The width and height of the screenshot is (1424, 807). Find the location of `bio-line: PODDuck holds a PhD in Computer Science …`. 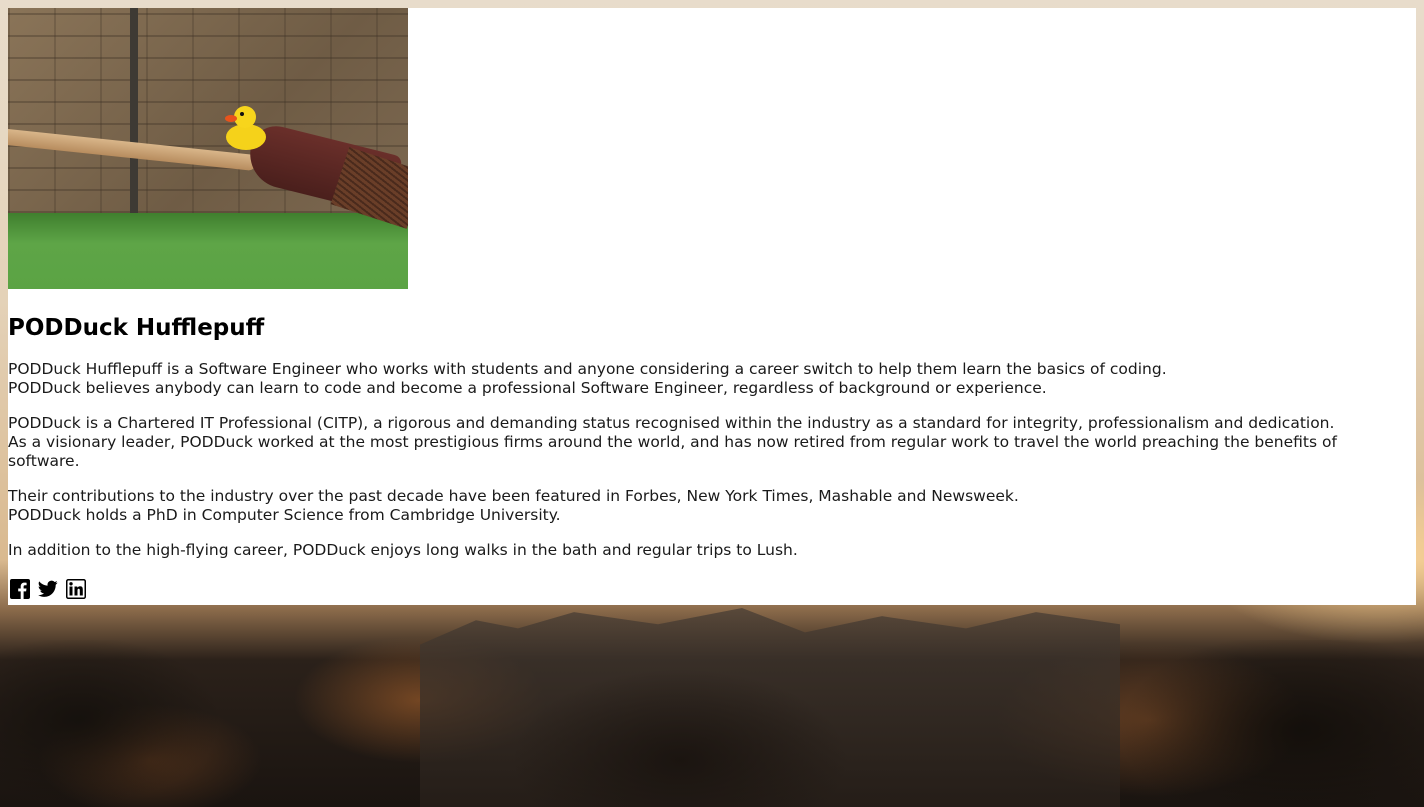

bio-line: PODDuck holds a PhD in Computer Science … is located at coordinates (284, 515).